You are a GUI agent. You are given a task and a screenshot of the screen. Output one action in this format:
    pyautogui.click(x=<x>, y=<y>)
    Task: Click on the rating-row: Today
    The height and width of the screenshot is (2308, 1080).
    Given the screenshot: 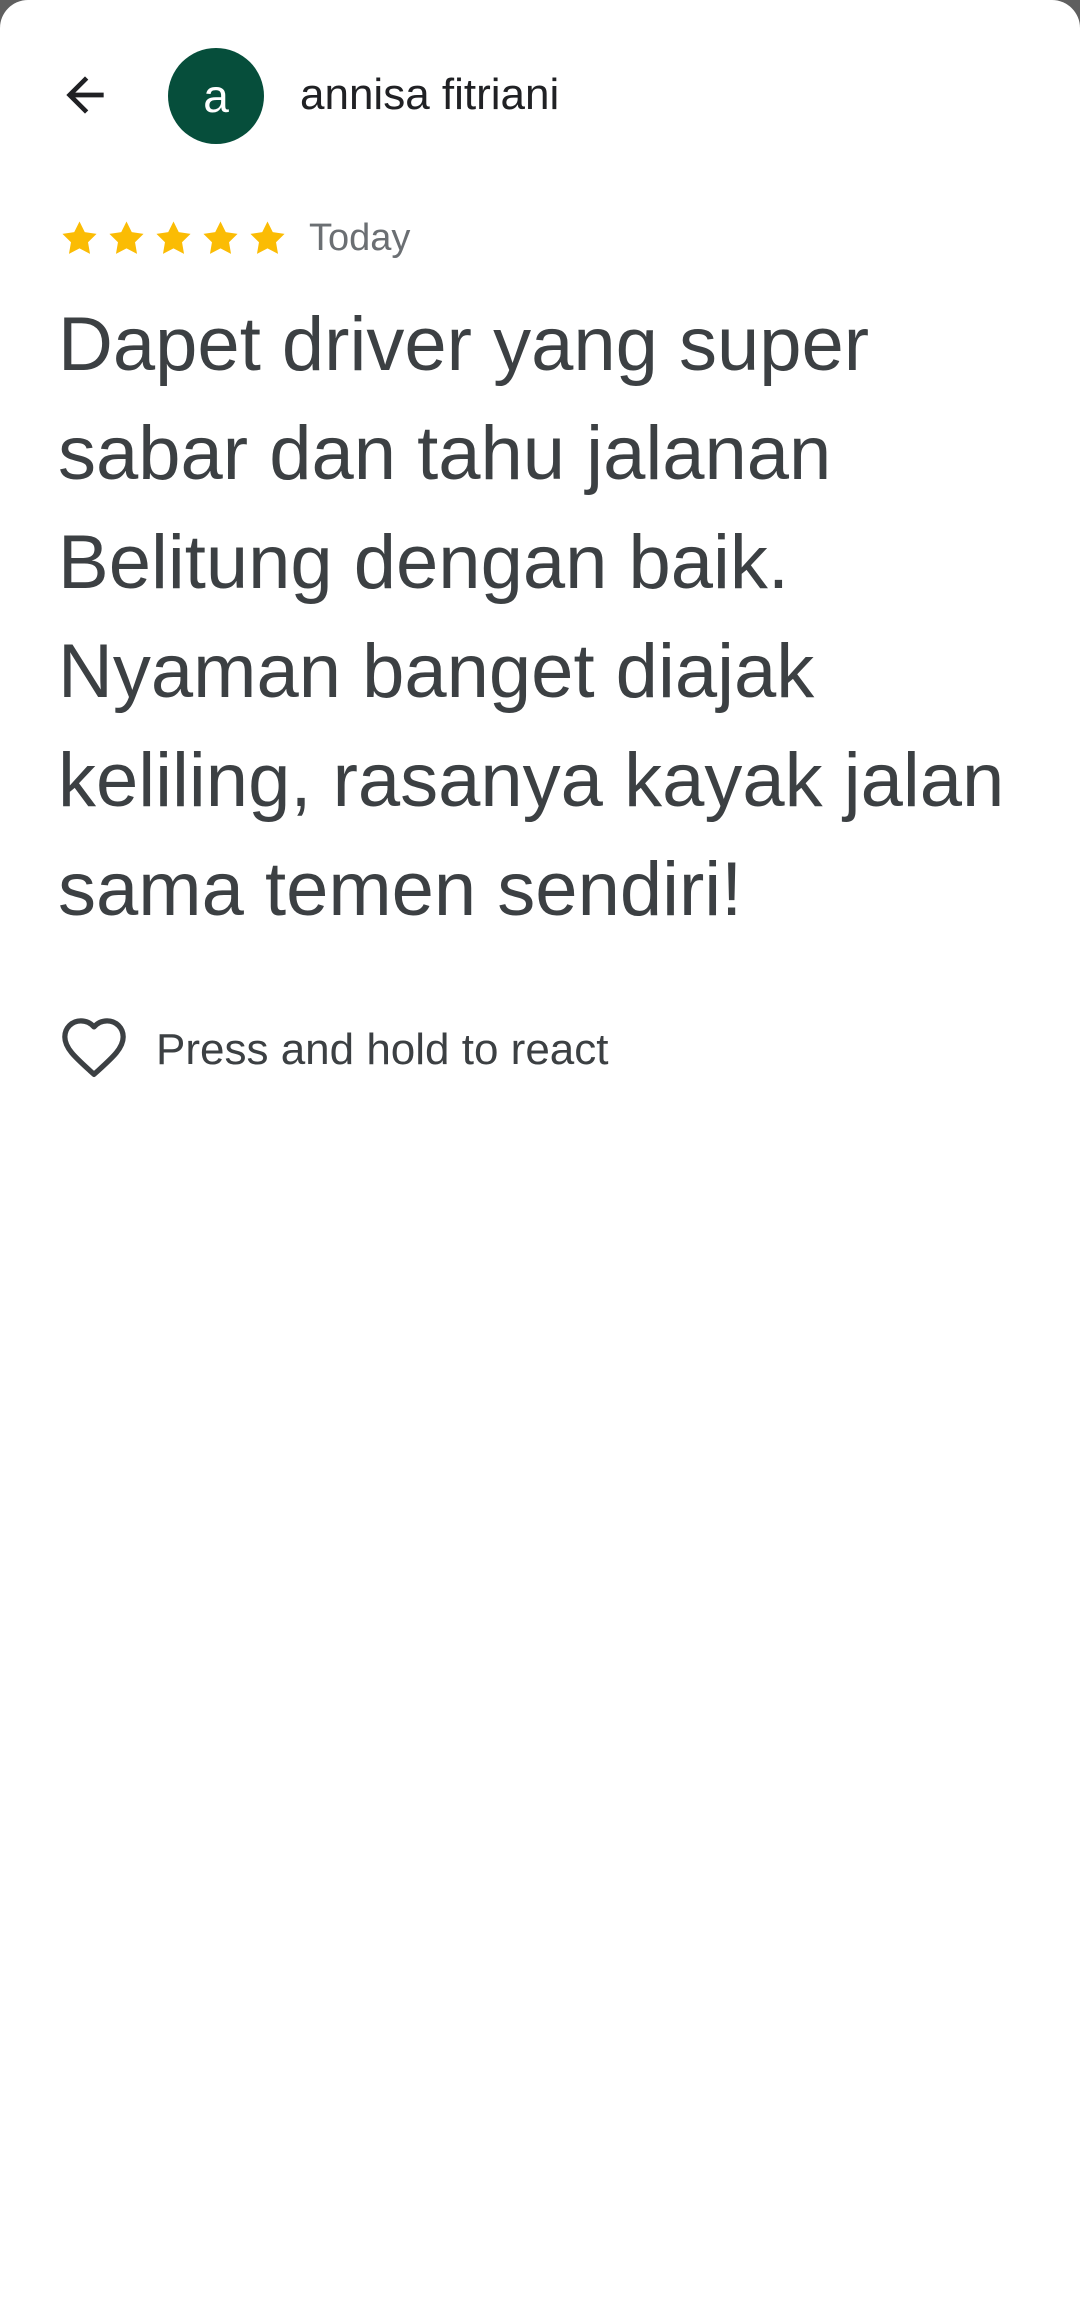 What is the action you would take?
    pyautogui.click(x=234, y=238)
    